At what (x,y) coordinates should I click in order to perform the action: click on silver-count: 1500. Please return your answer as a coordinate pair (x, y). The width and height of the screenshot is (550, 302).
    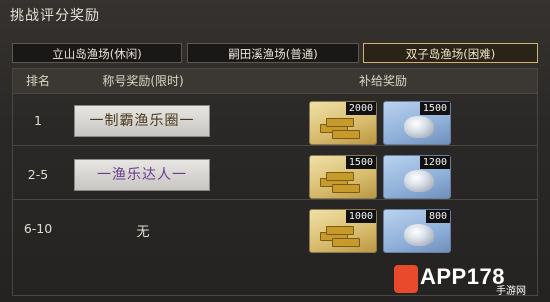
    Looking at the image, I should click on (434, 108).